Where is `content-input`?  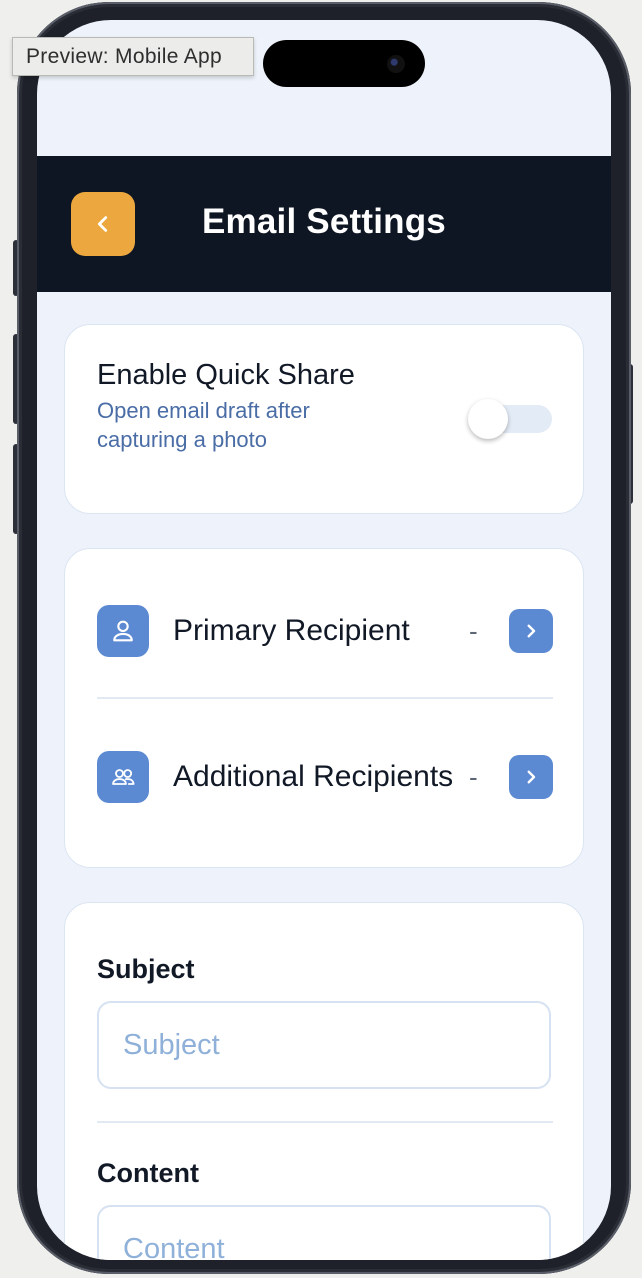
content-input is located at coordinates (324, 1232).